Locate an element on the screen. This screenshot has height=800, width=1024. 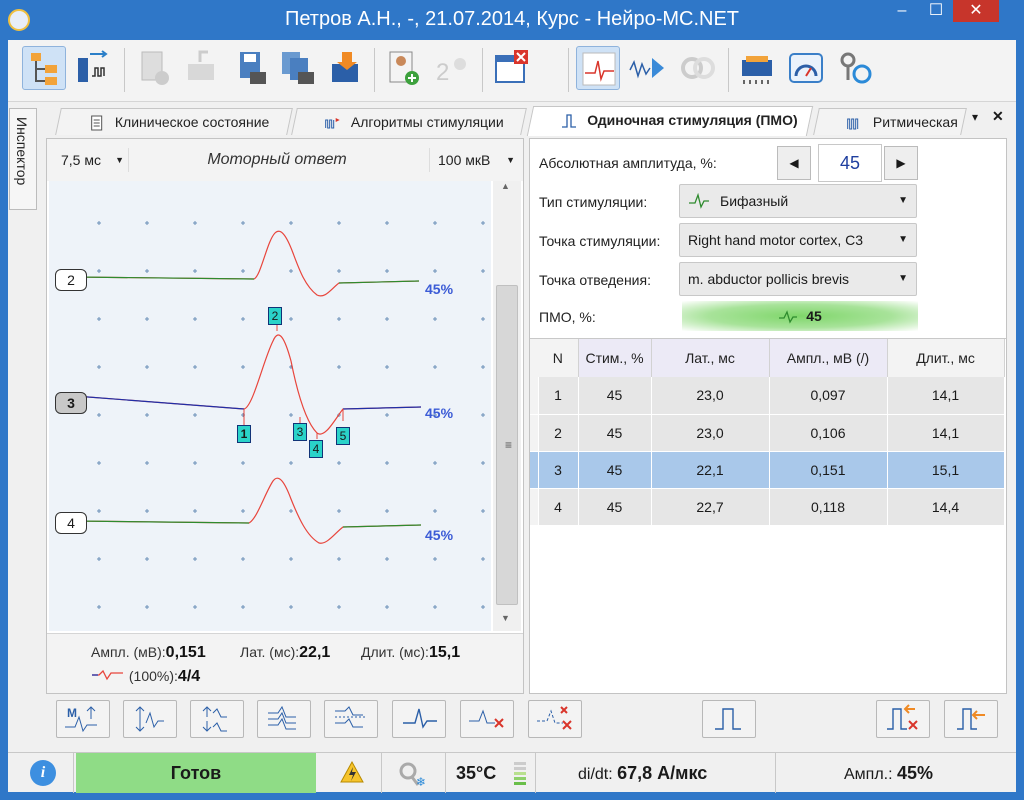
import-box-icon is located at coordinates (346, 68).